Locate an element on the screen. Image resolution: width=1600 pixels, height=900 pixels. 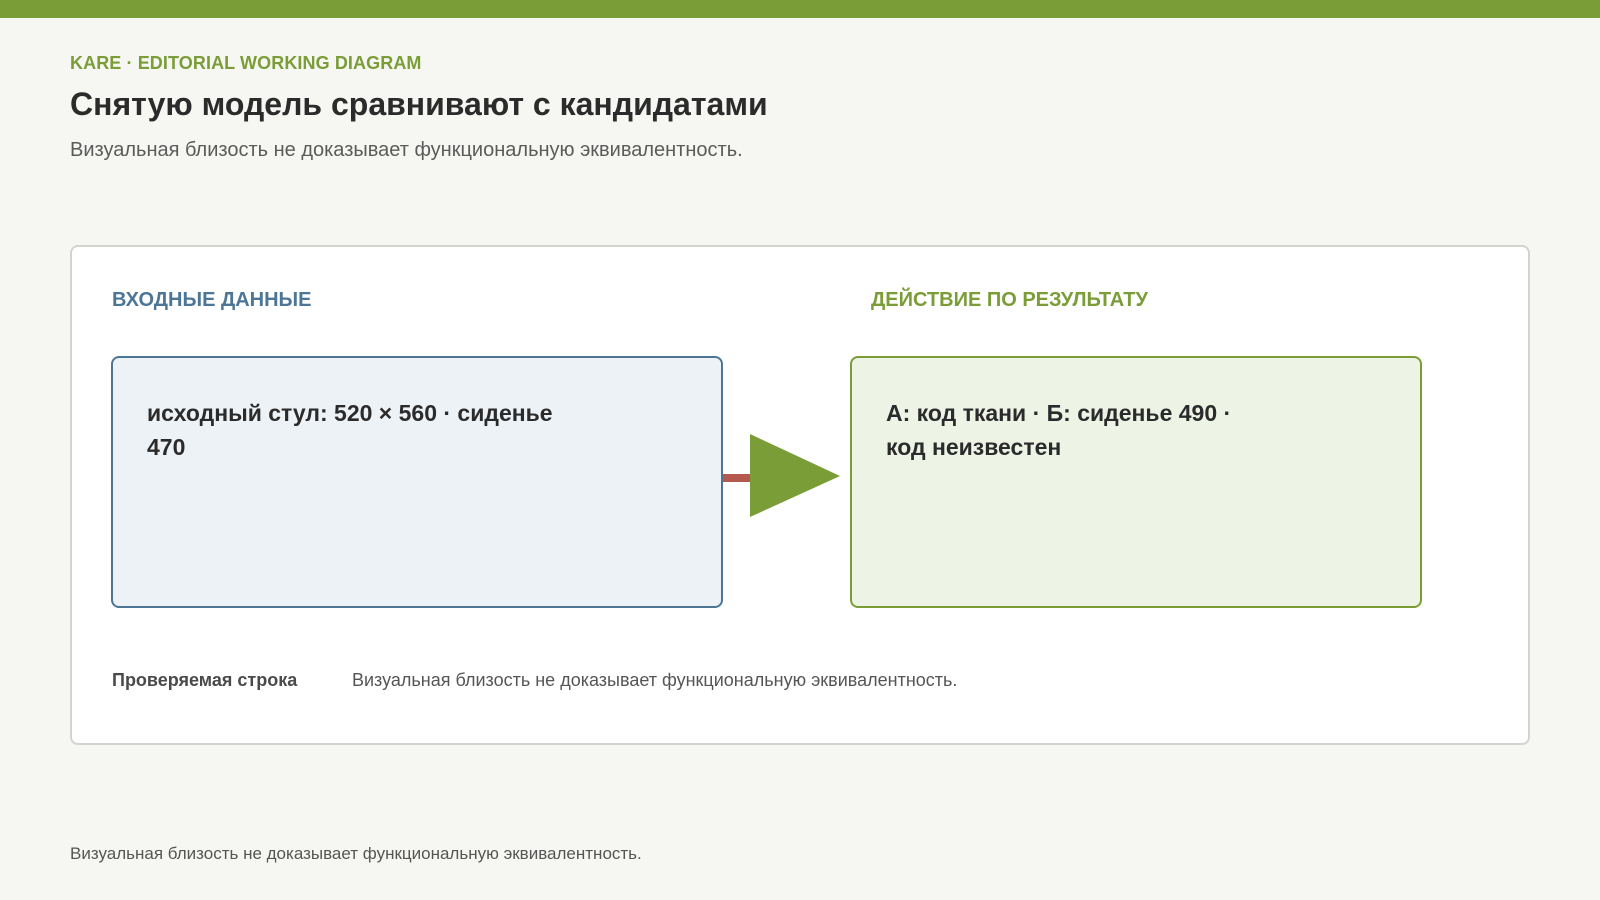
input-column-label: ВХОДНЫЕ ДАННЫЕ is located at coordinates (212, 300).